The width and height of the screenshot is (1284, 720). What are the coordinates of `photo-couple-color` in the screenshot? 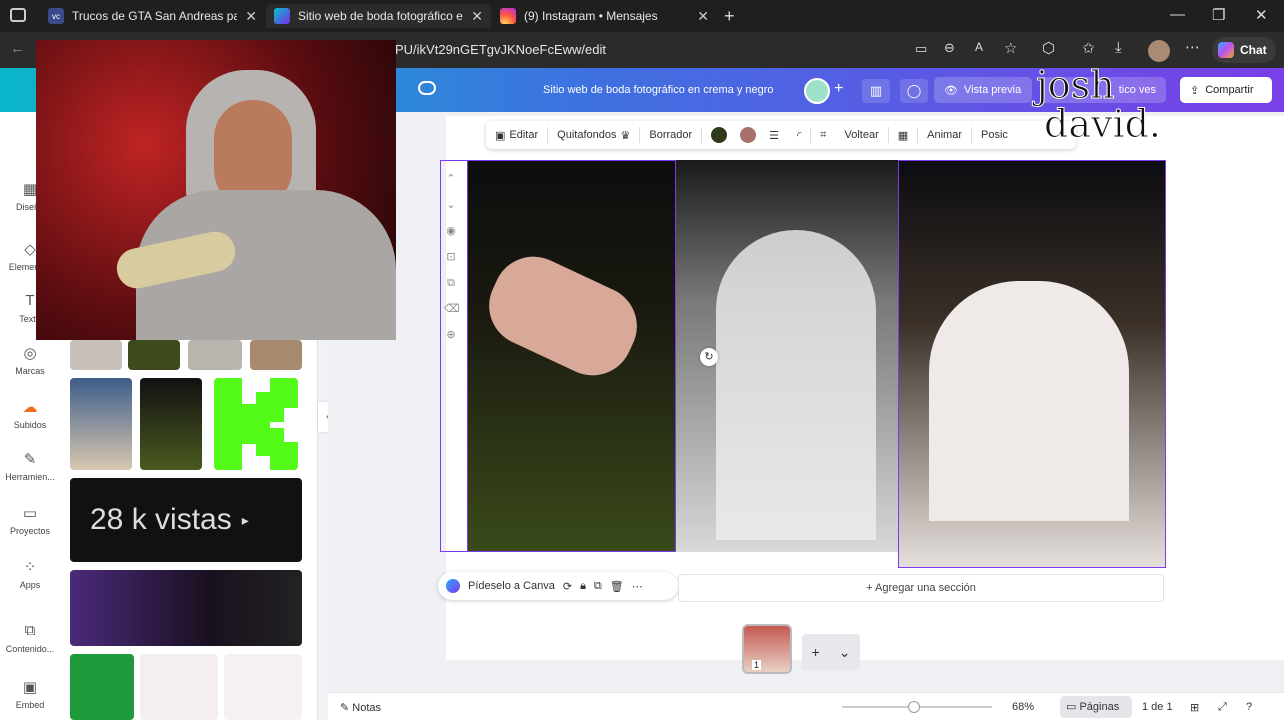 It's located at (1032, 364).